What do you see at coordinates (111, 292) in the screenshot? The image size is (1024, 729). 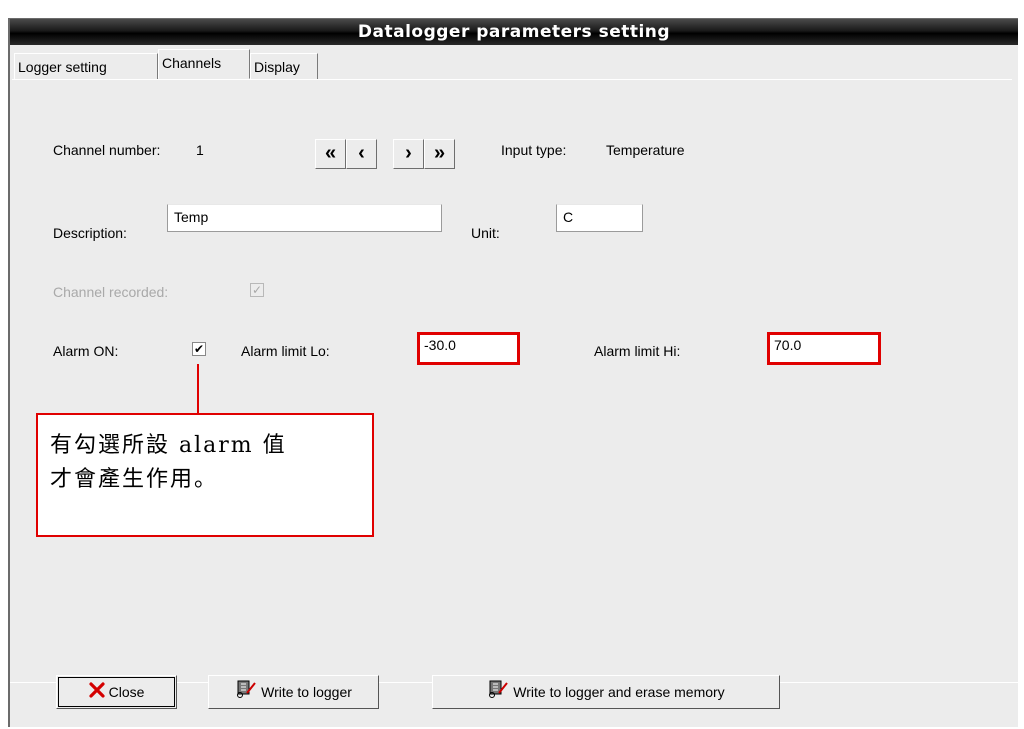 I see `channel-recorded-label: Channel recorded:` at bounding box center [111, 292].